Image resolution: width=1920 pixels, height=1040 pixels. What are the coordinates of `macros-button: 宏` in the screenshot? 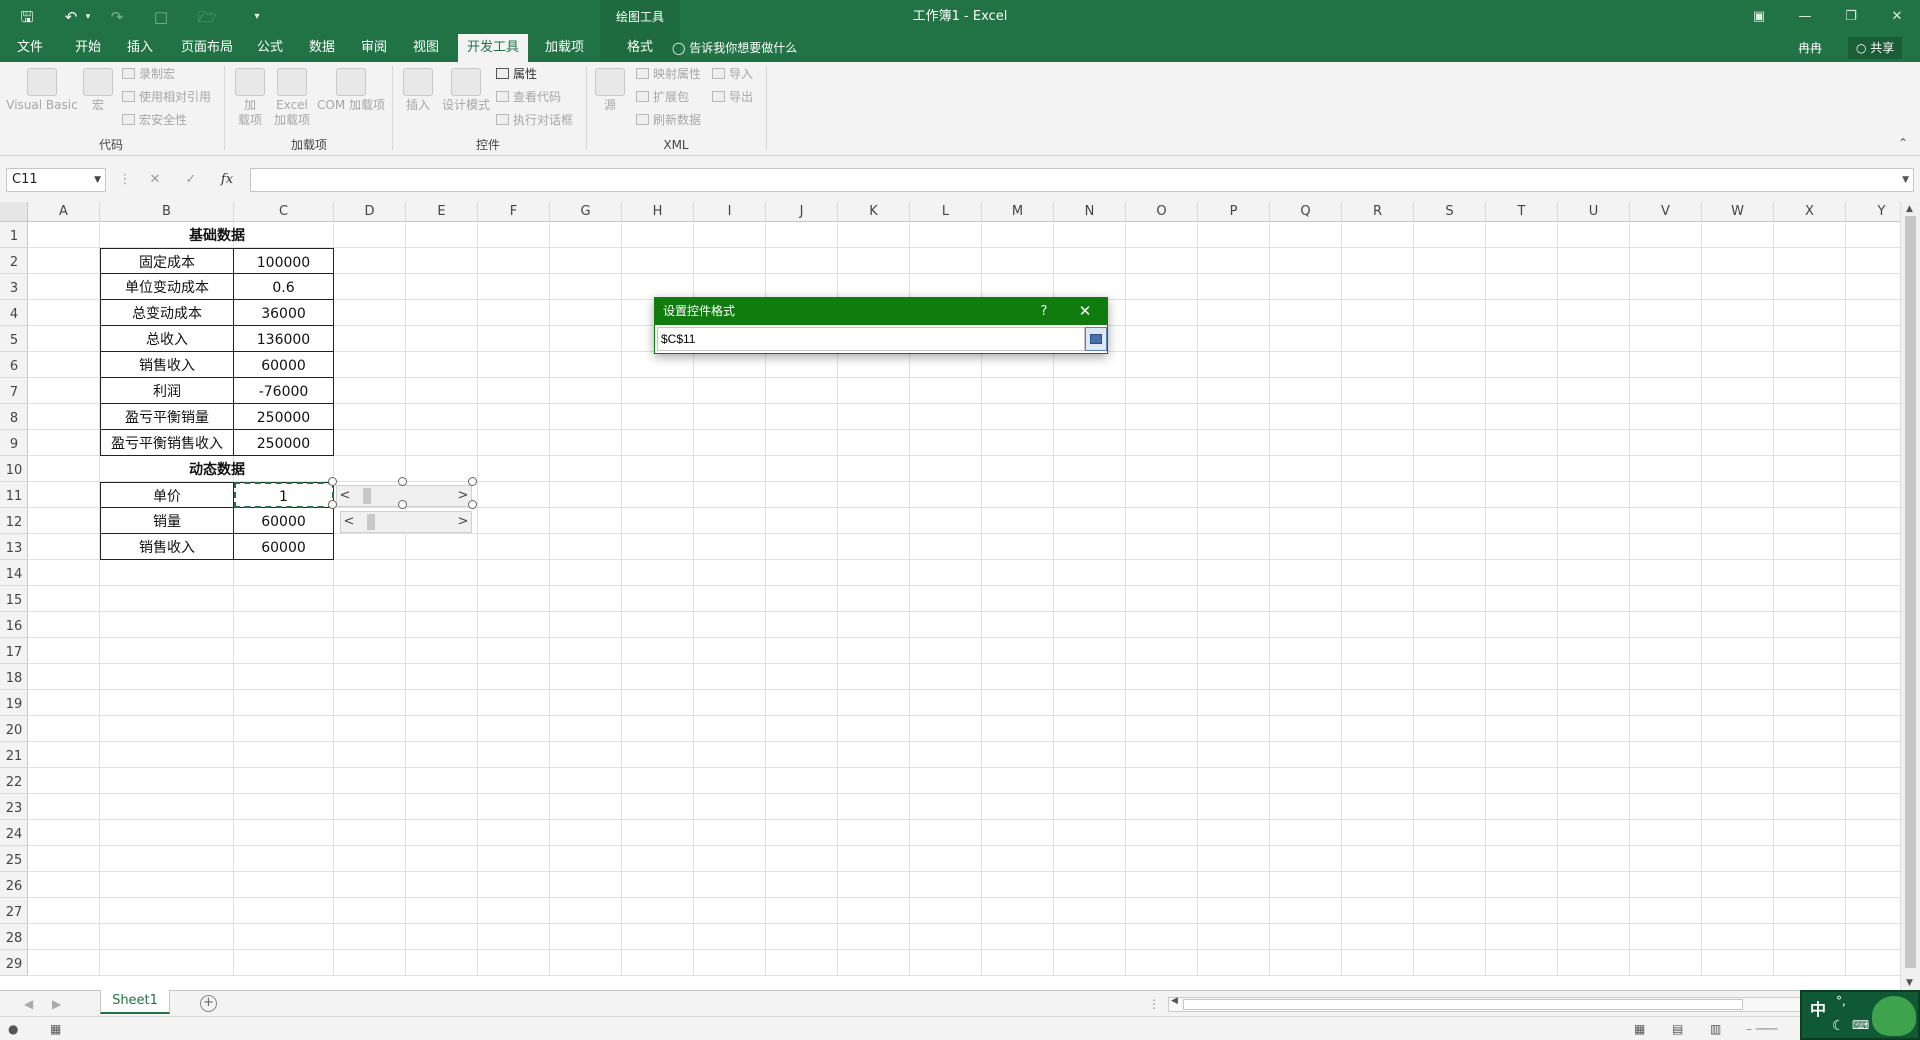 It's located at (98, 90).